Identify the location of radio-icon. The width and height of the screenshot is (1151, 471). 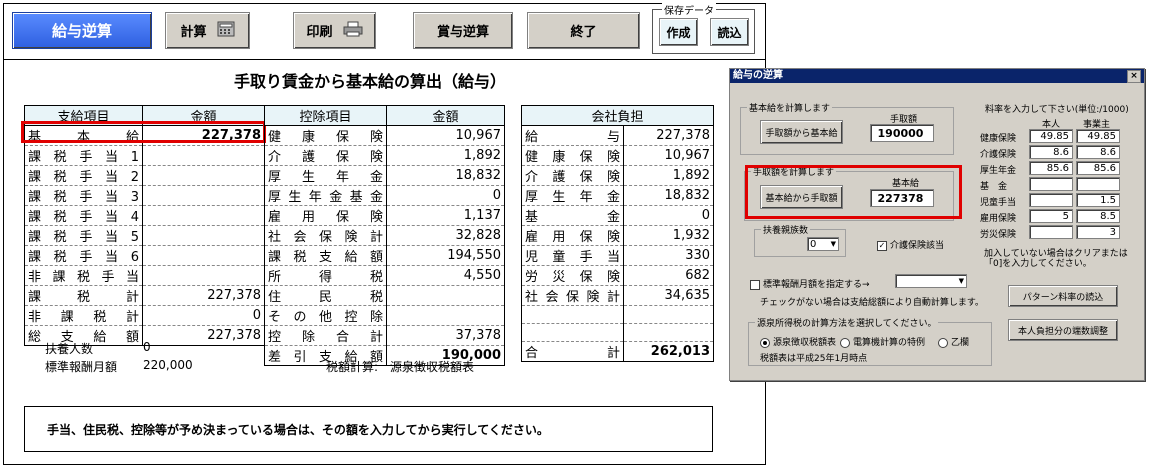
(845, 342).